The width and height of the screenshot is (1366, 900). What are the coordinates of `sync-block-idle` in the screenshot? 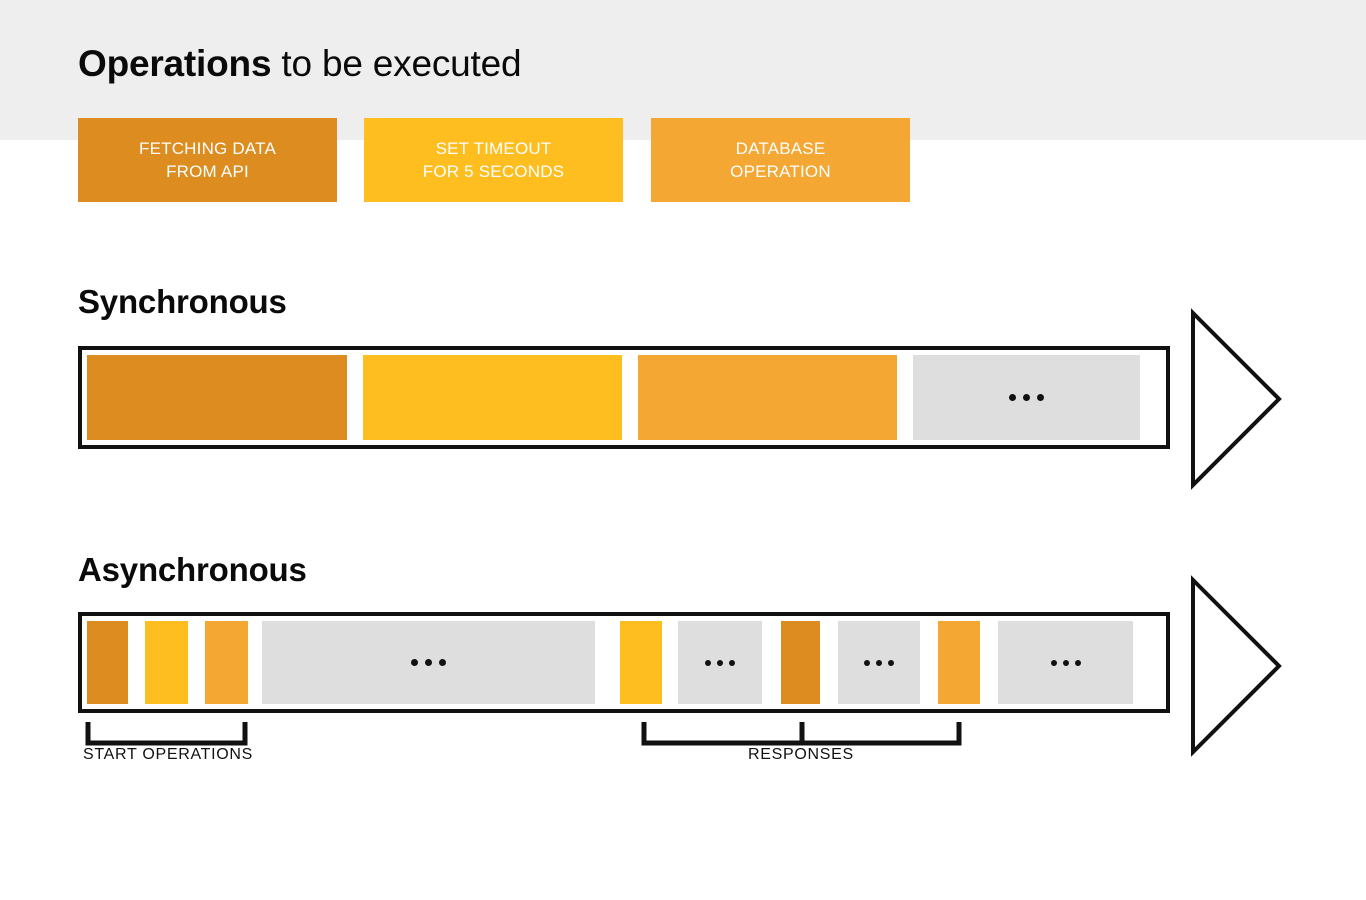 It's located at (1026, 397).